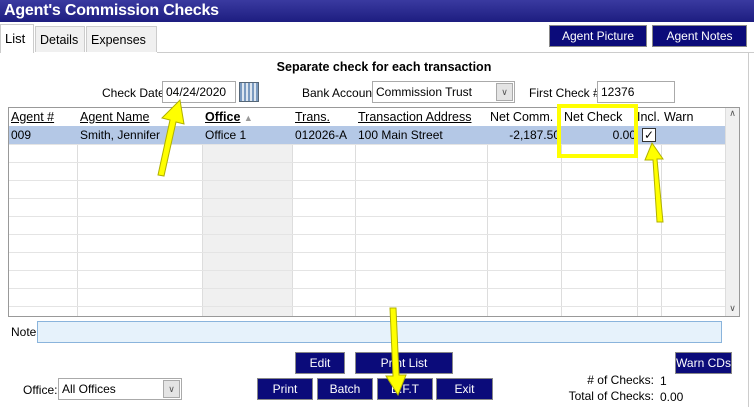 The width and height of the screenshot is (754, 407). What do you see at coordinates (25, 332) in the screenshot?
I see `note-label: Note:` at bounding box center [25, 332].